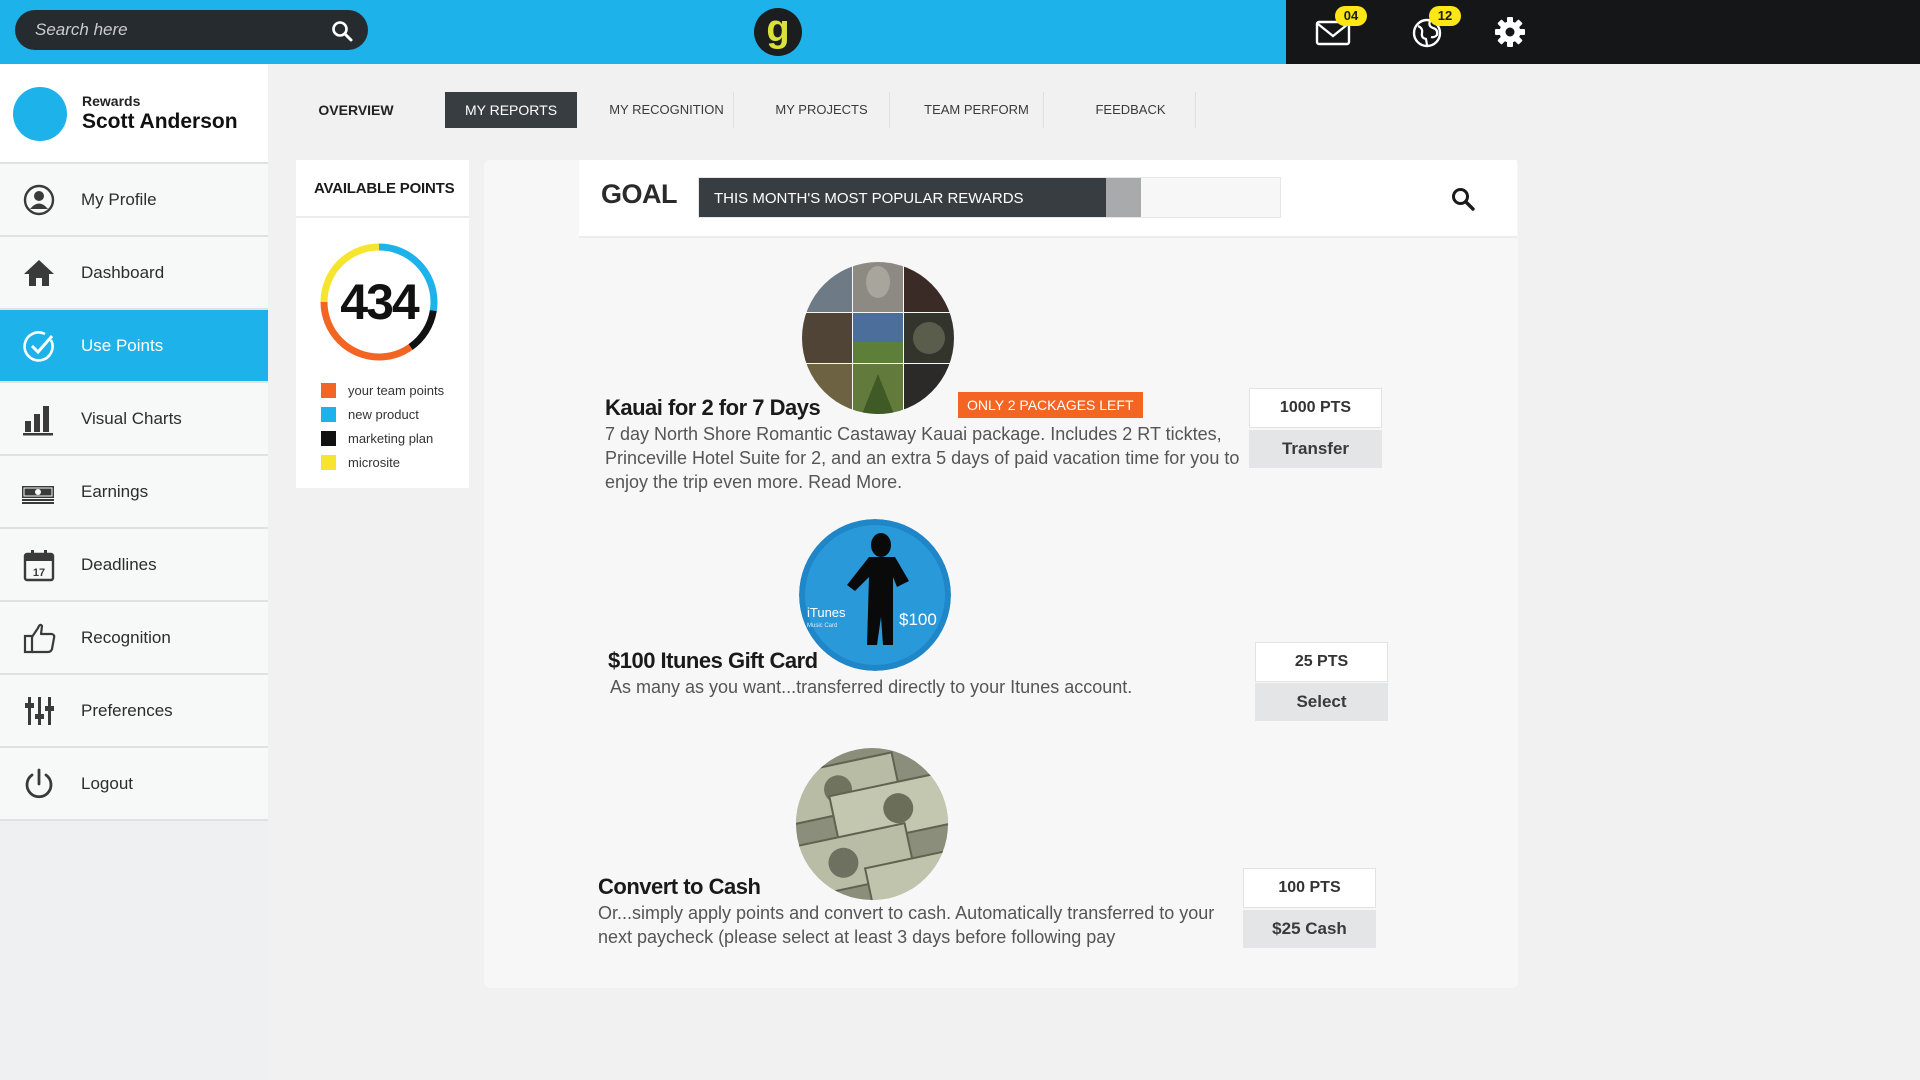 This screenshot has width=1920, height=1080. Describe the element at coordinates (127, 710) in the screenshot. I see `sidebar-item-label: Preferences` at that location.